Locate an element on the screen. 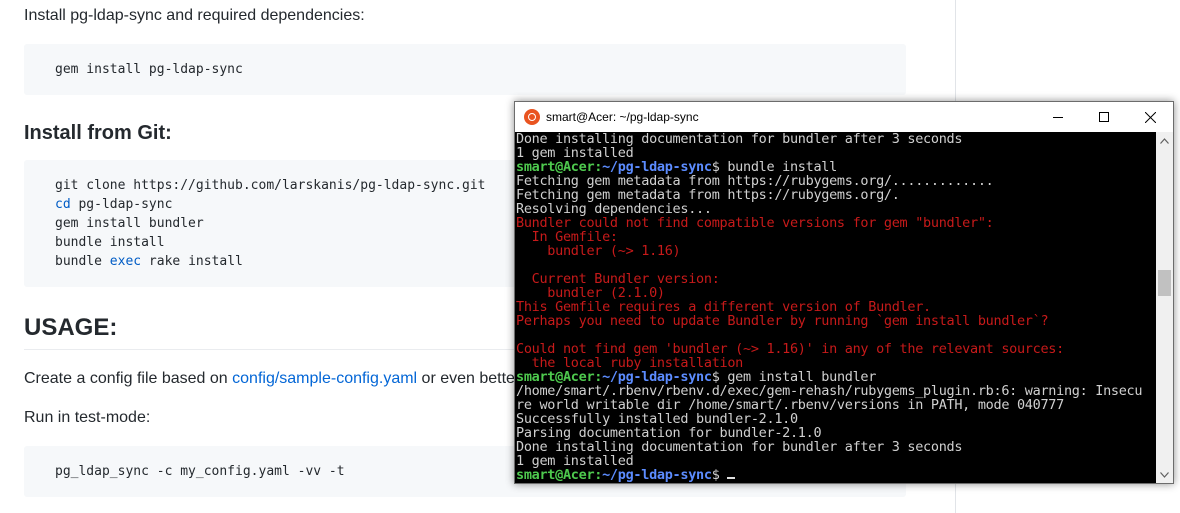 The width and height of the screenshot is (1180, 513). close-icon is located at coordinates (1150, 117).